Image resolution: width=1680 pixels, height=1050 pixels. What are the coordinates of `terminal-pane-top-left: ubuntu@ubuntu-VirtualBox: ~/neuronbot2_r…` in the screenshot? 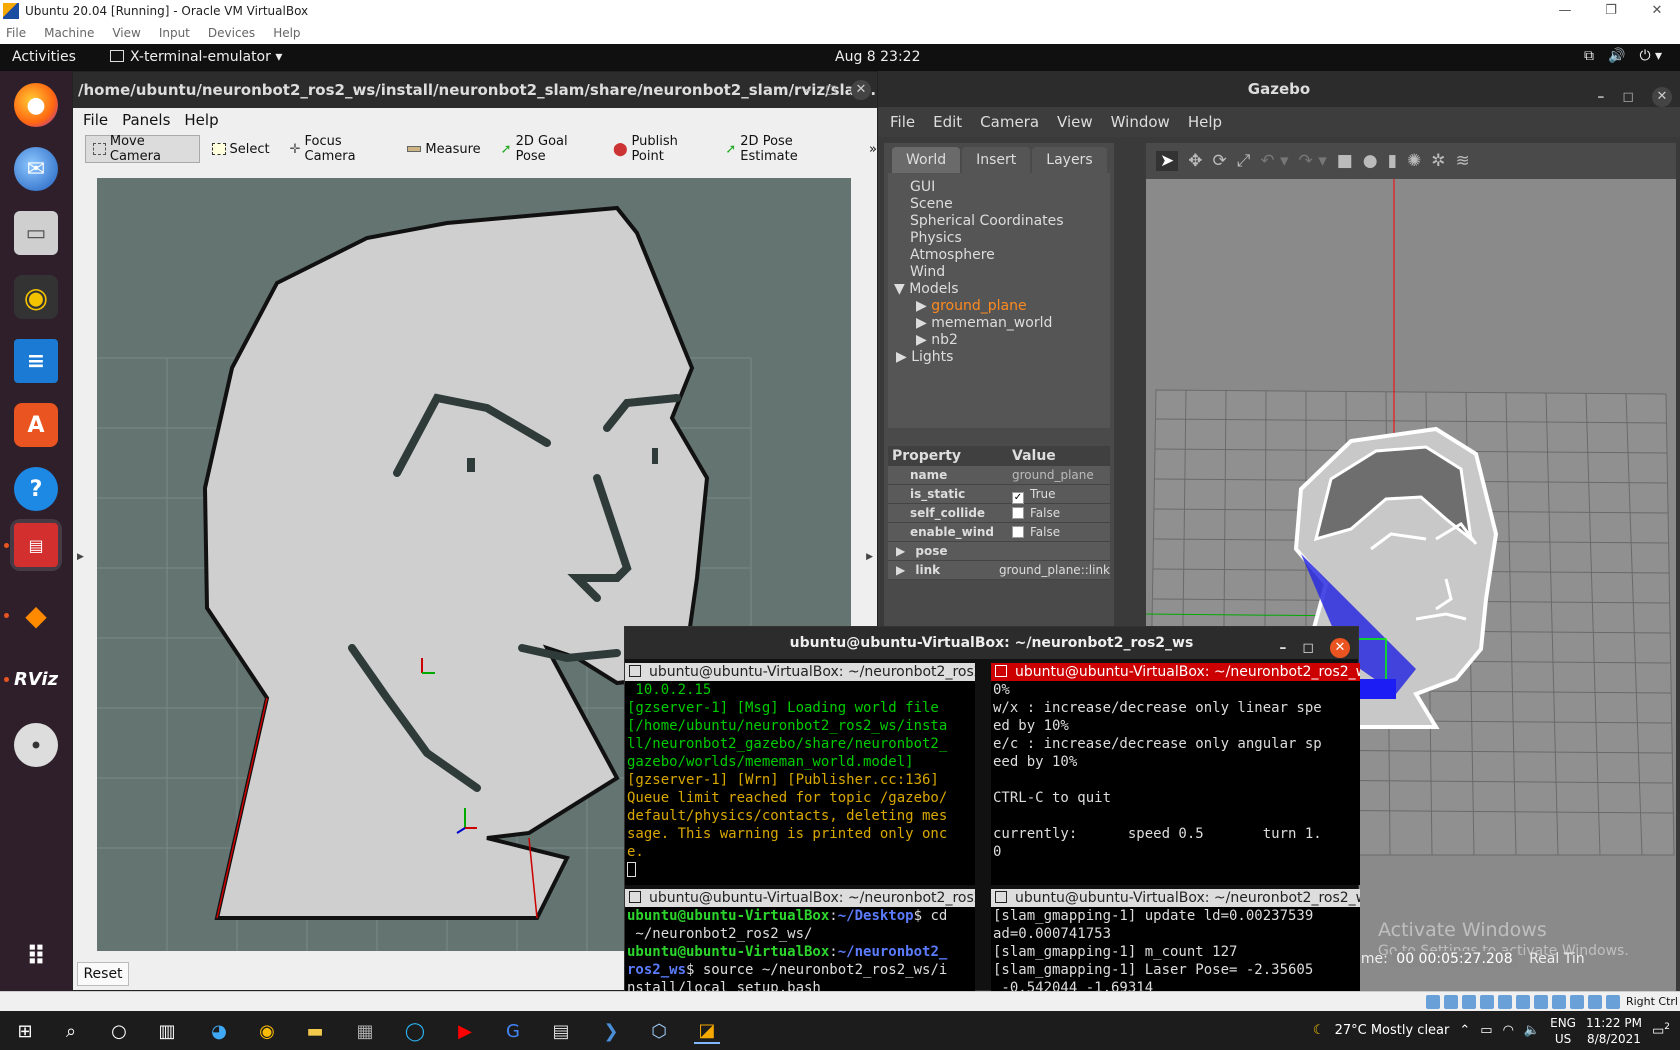 It's located at (800, 774).